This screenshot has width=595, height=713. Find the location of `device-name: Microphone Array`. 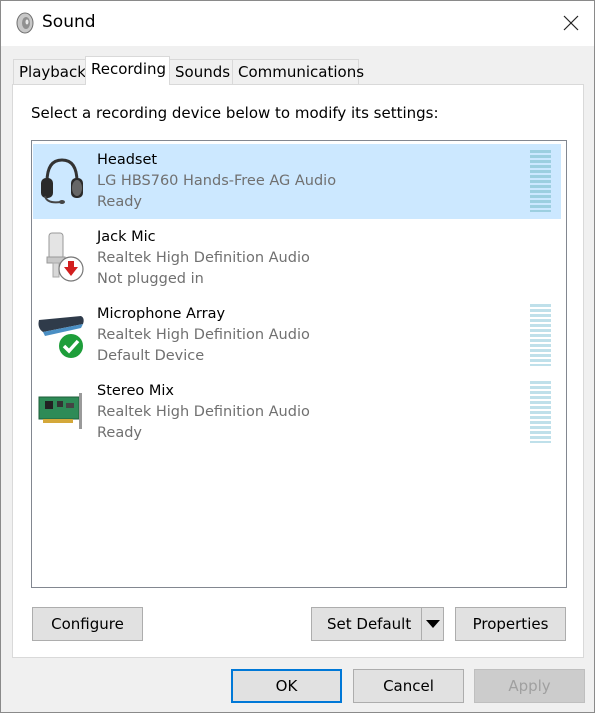

device-name: Microphone Array is located at coordinates (161, 314).